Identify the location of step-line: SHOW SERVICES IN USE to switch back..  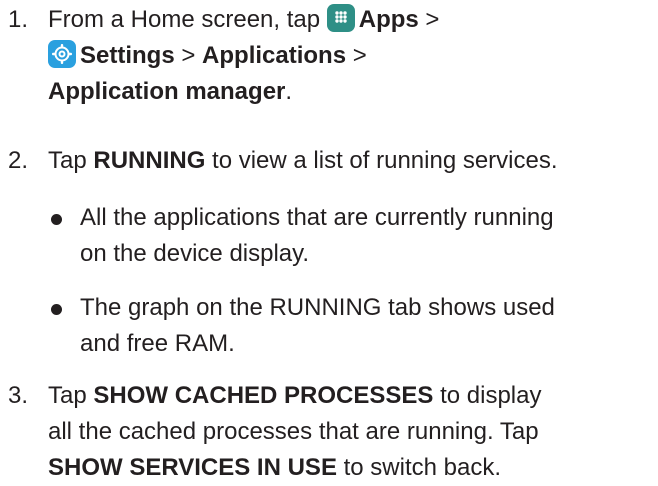
(350, 468).